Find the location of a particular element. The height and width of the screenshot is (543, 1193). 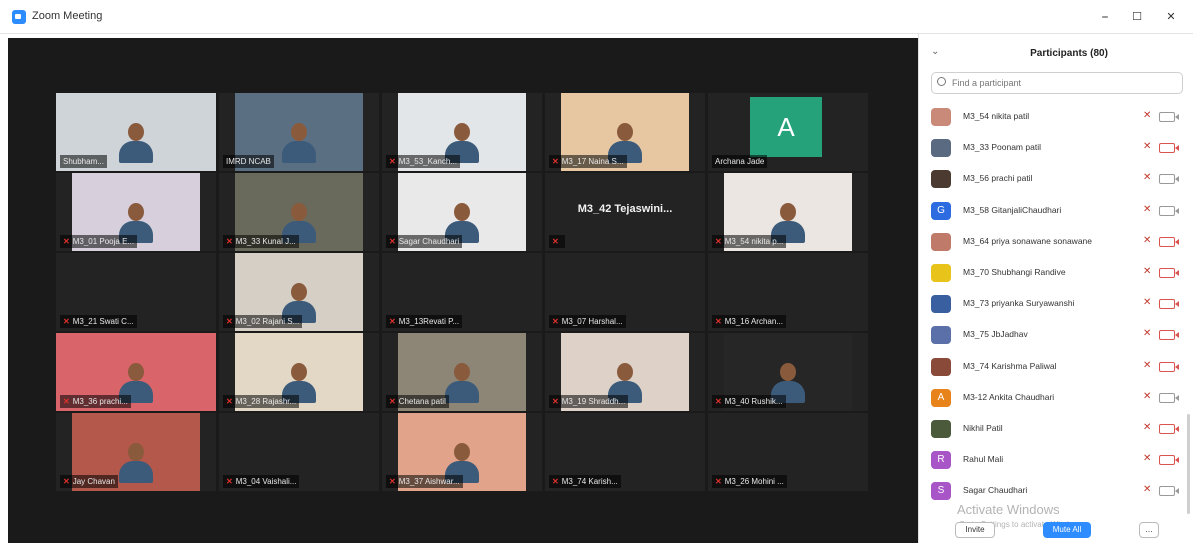

participant-row: G M3_58 GitanjaliChaudhari ✕ is located at coordinates (1056, 211).